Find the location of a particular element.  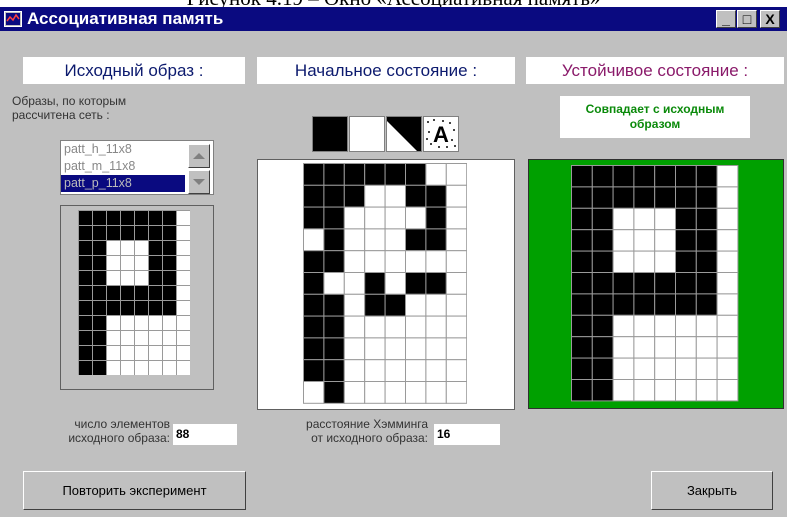

initial-state-grid is located at coordinates (385, 284).